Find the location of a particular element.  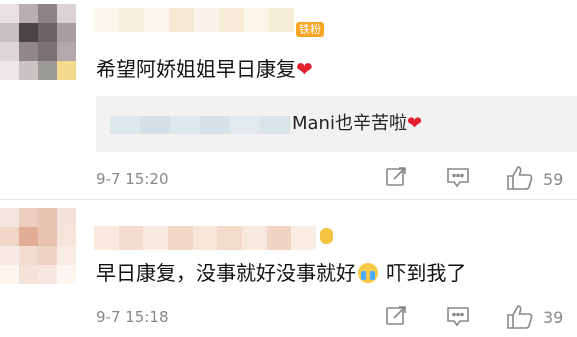

comment-text-body: 早日康复，没事就好没事就好 is located at coordinates (226, 273).